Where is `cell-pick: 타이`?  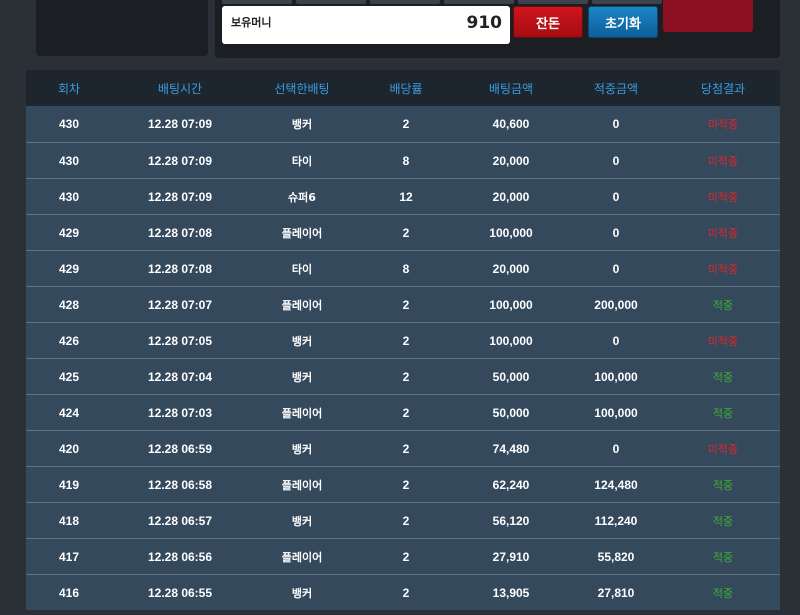
cell-pick: 타이 is located at coordinates (302, 161).